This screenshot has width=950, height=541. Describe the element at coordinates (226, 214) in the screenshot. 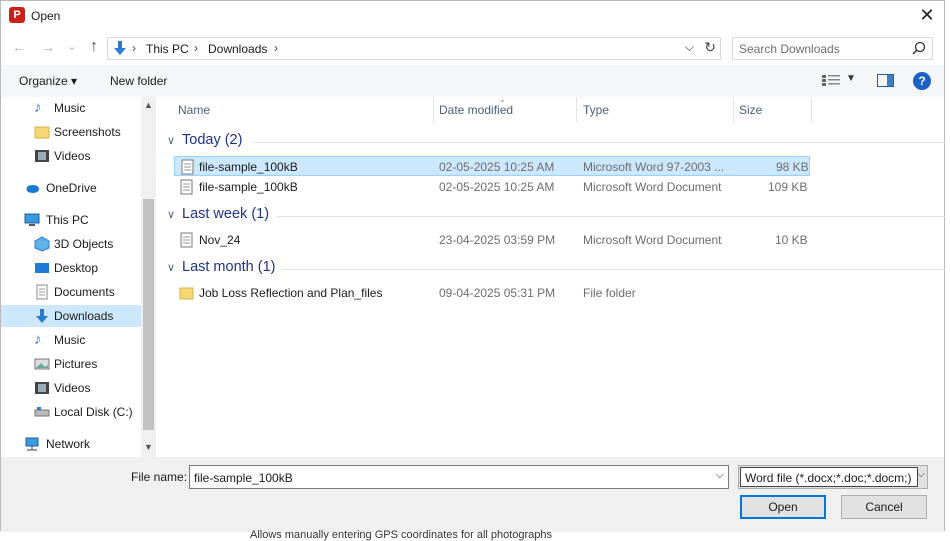

I see `group-label: Last week (1)` at that location.